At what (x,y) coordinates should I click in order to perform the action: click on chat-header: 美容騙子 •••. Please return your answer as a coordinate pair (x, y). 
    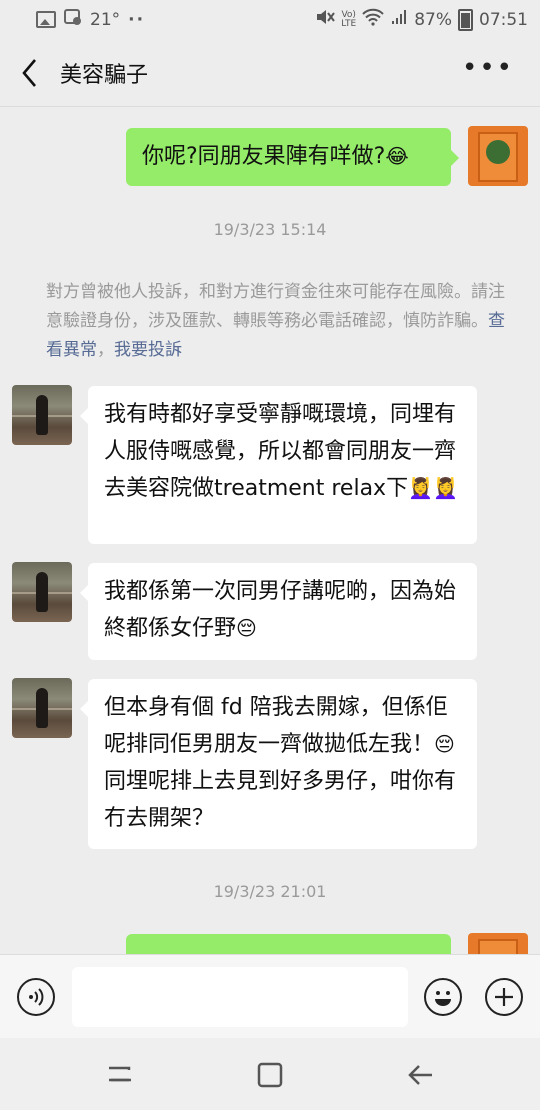
    Looking at the image, I should click on (270, 72).